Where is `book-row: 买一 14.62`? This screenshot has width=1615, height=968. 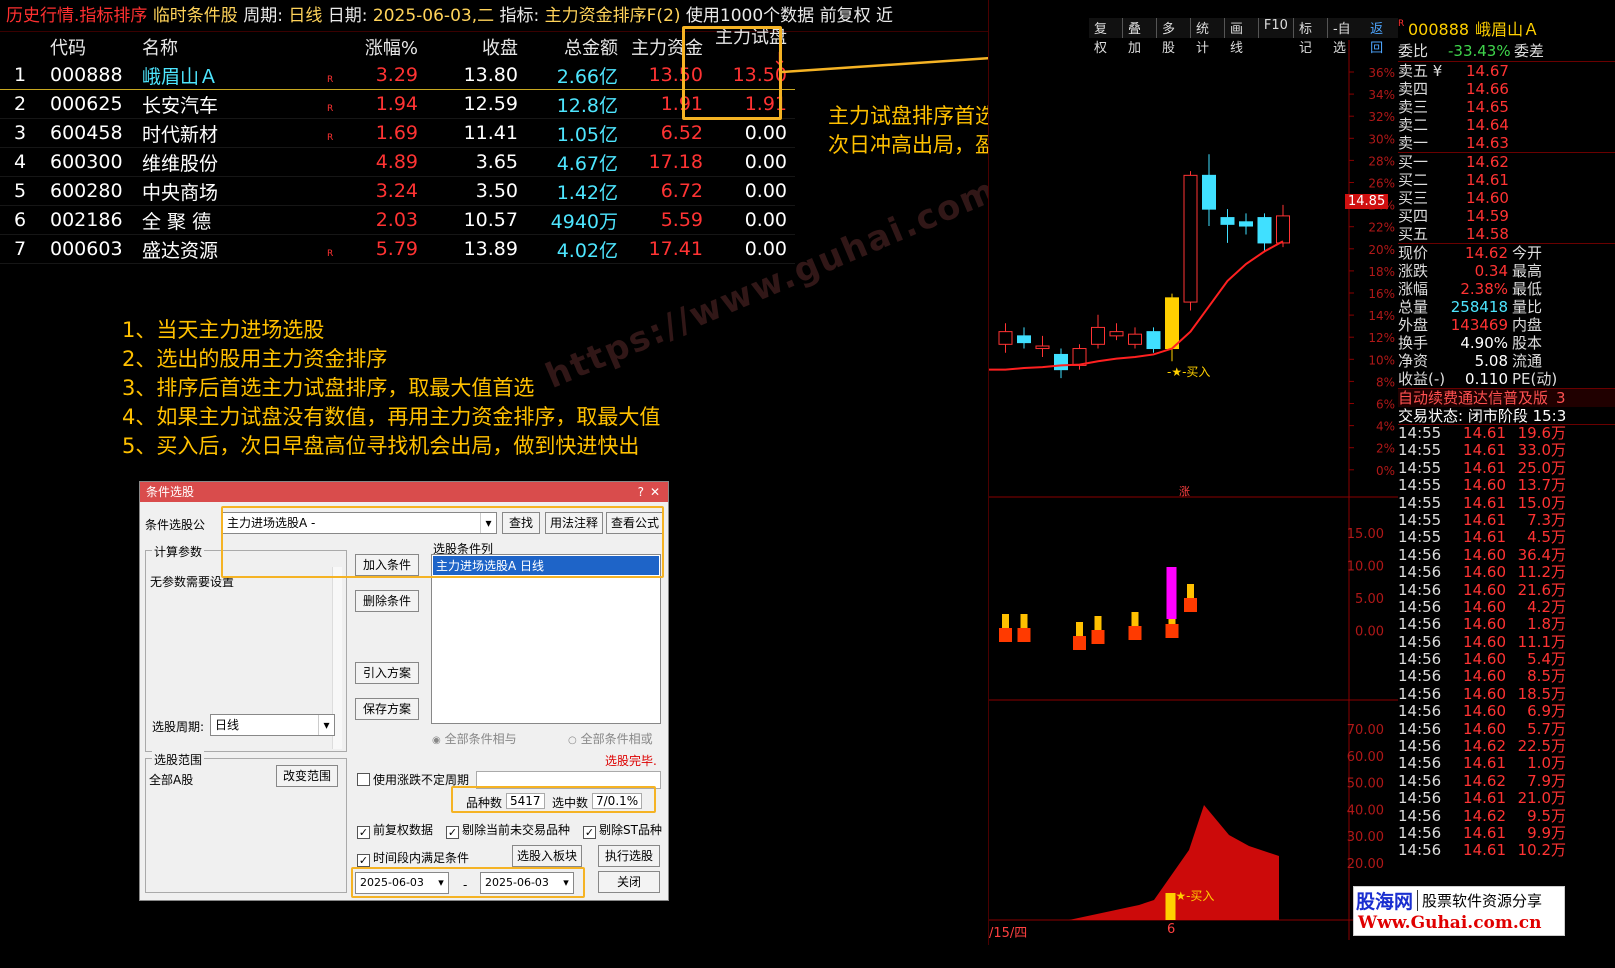 book-row: 买一 14.62 is located at coordinates (1506, 162).